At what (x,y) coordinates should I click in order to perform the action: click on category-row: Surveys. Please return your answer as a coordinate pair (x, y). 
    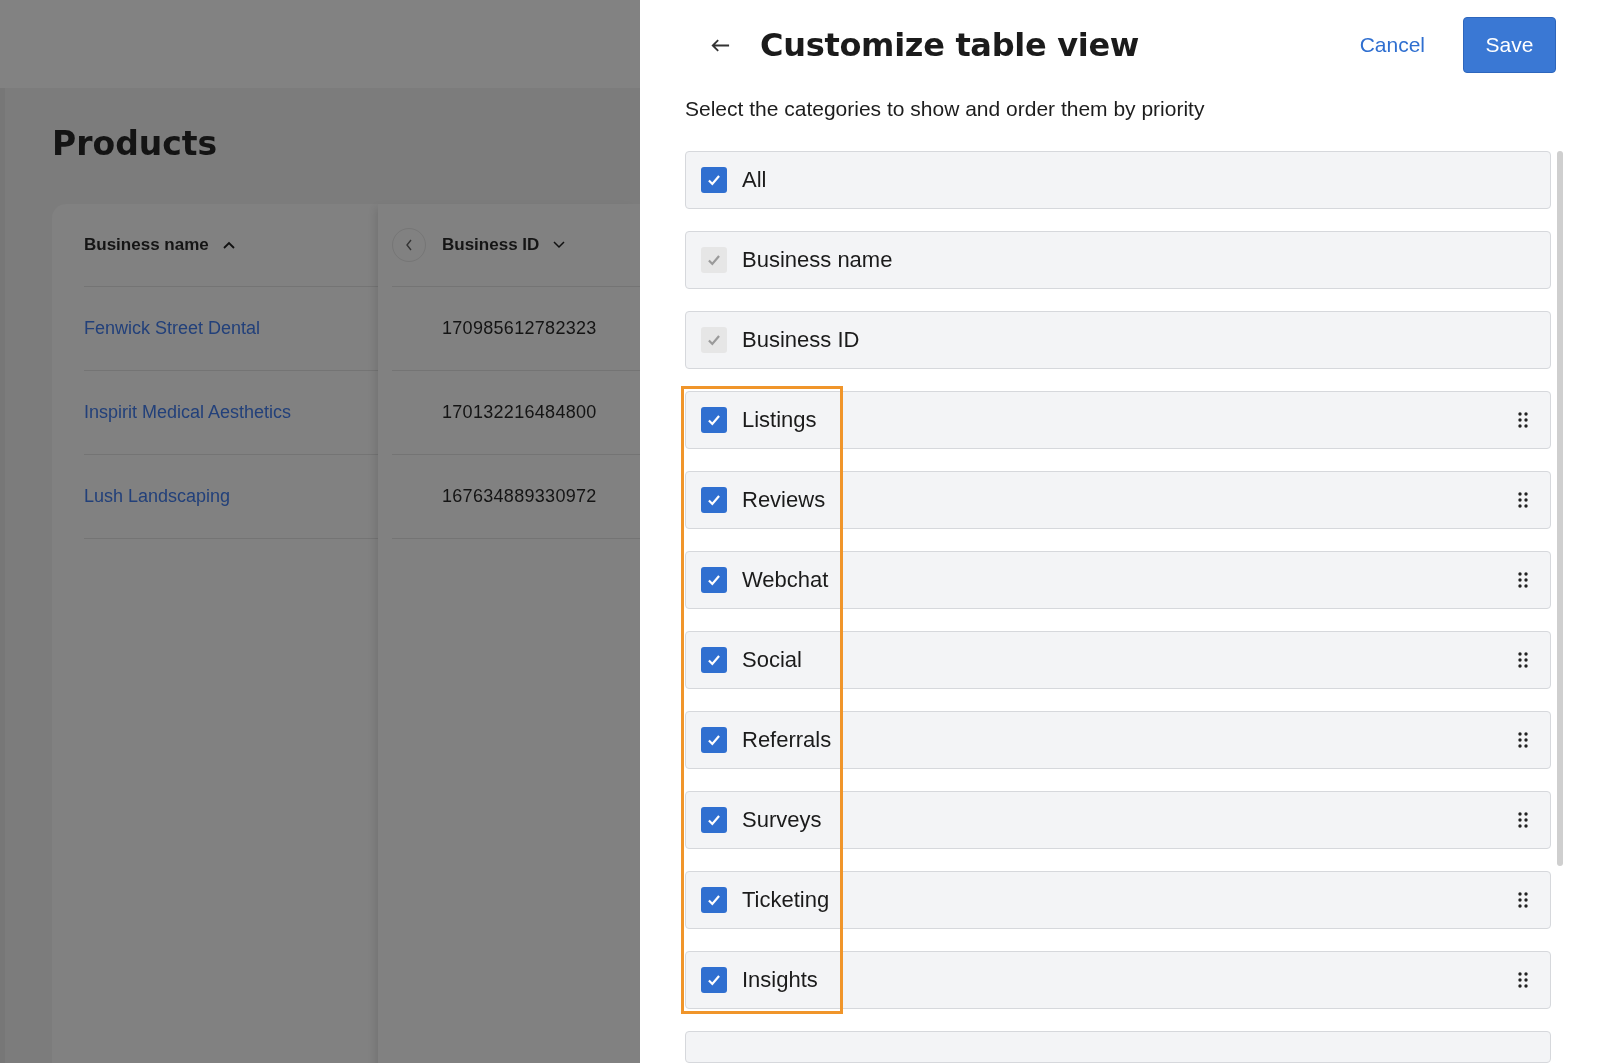
    Looking at the image, I should click on (1118, 820).